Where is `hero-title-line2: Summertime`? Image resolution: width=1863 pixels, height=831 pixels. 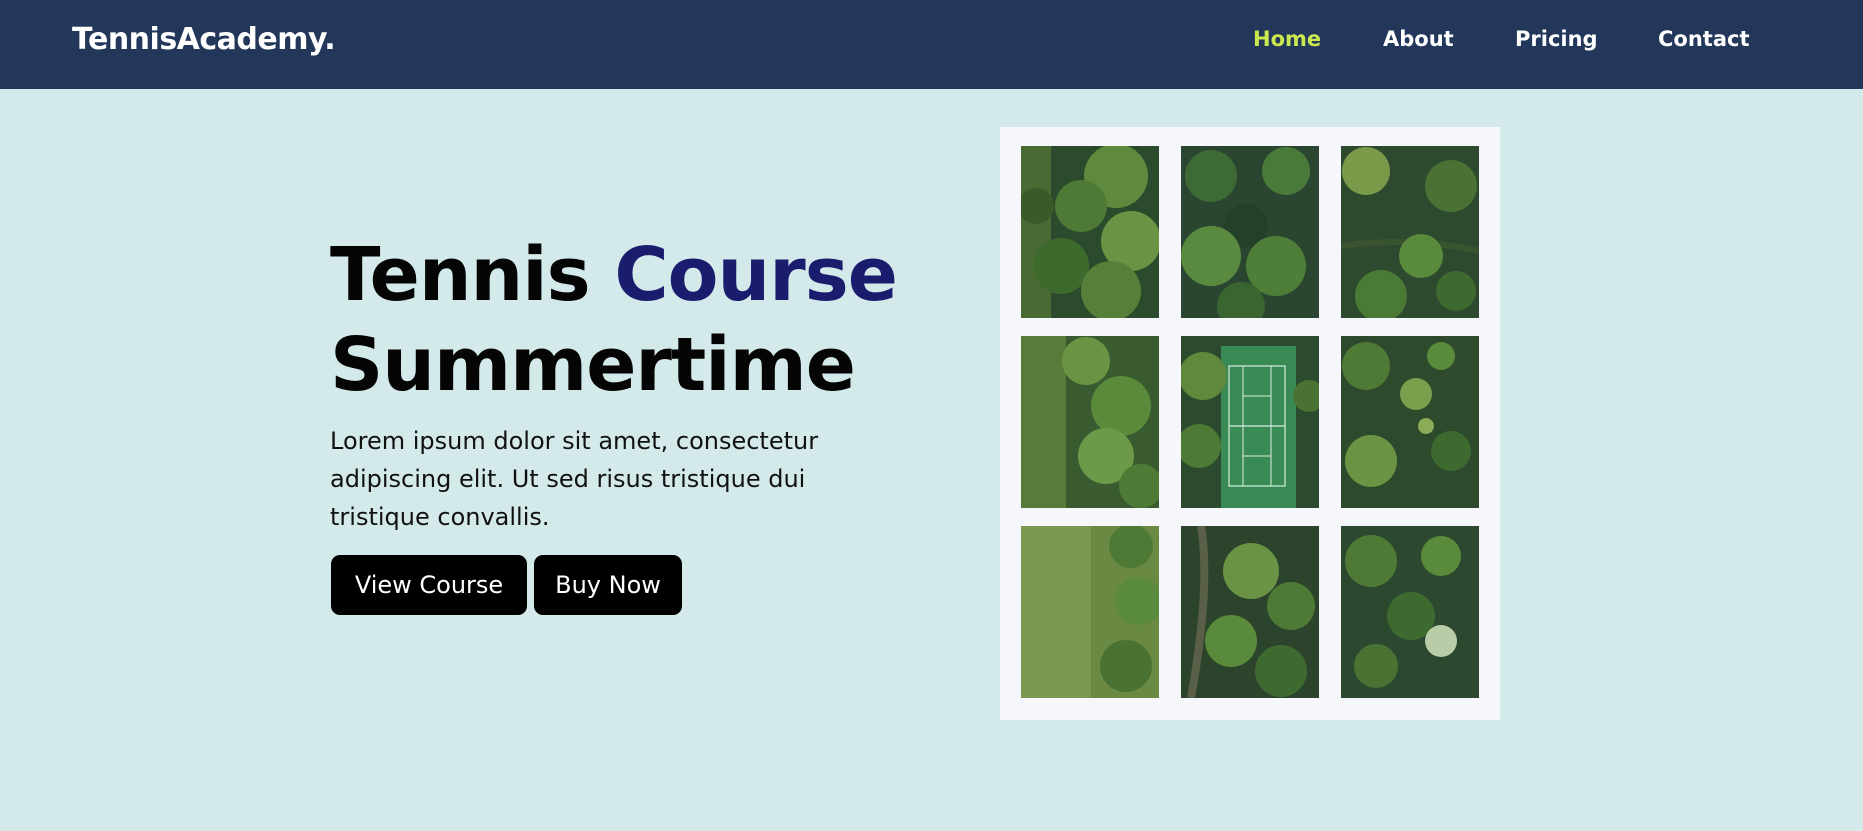
hero-title-line2: Summertime is located at coordinates (593, 365).